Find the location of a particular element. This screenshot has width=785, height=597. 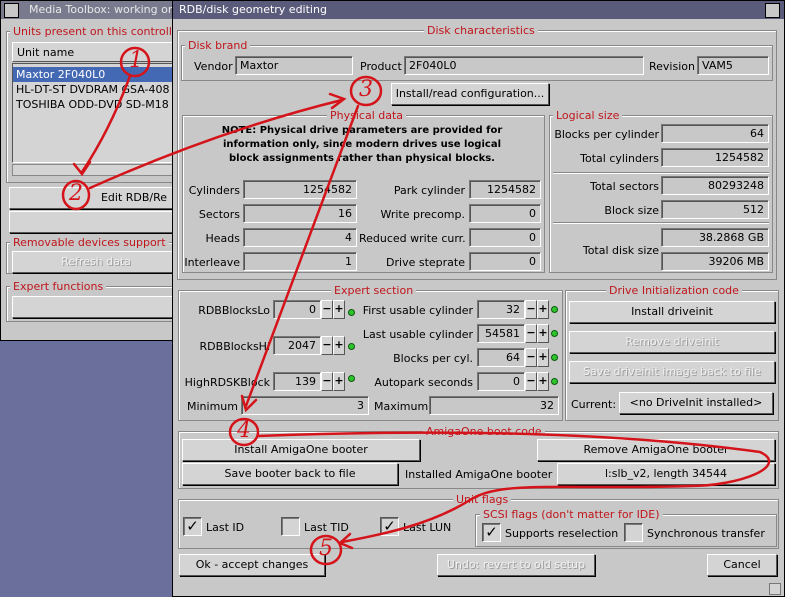

annotation-number: 4 is located at coordinates (244, 430).